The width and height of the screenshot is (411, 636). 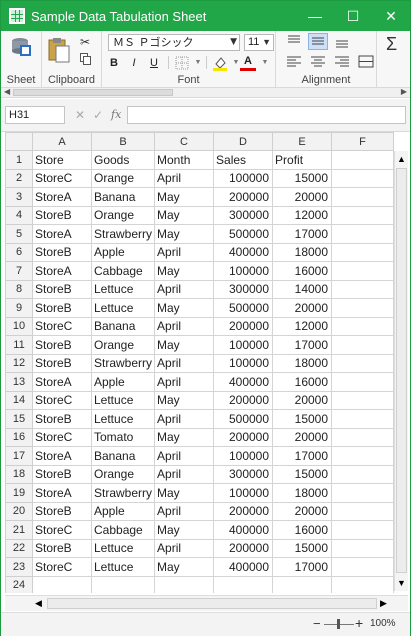 What do you see at coordinates (315, 16) in the screenshot?
I see `minimize-button: —` at bounding box center [315, 16].